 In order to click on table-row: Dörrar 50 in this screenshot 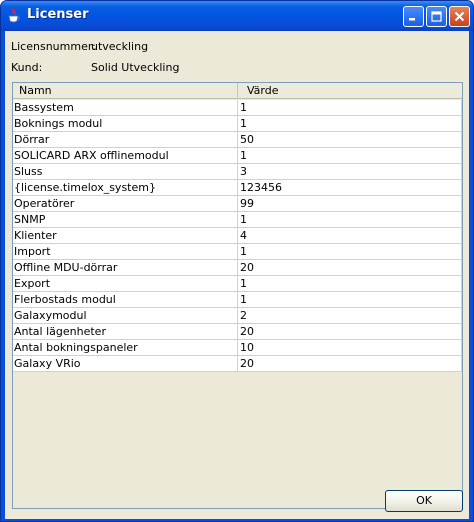, I will do `click(237, 140)`.